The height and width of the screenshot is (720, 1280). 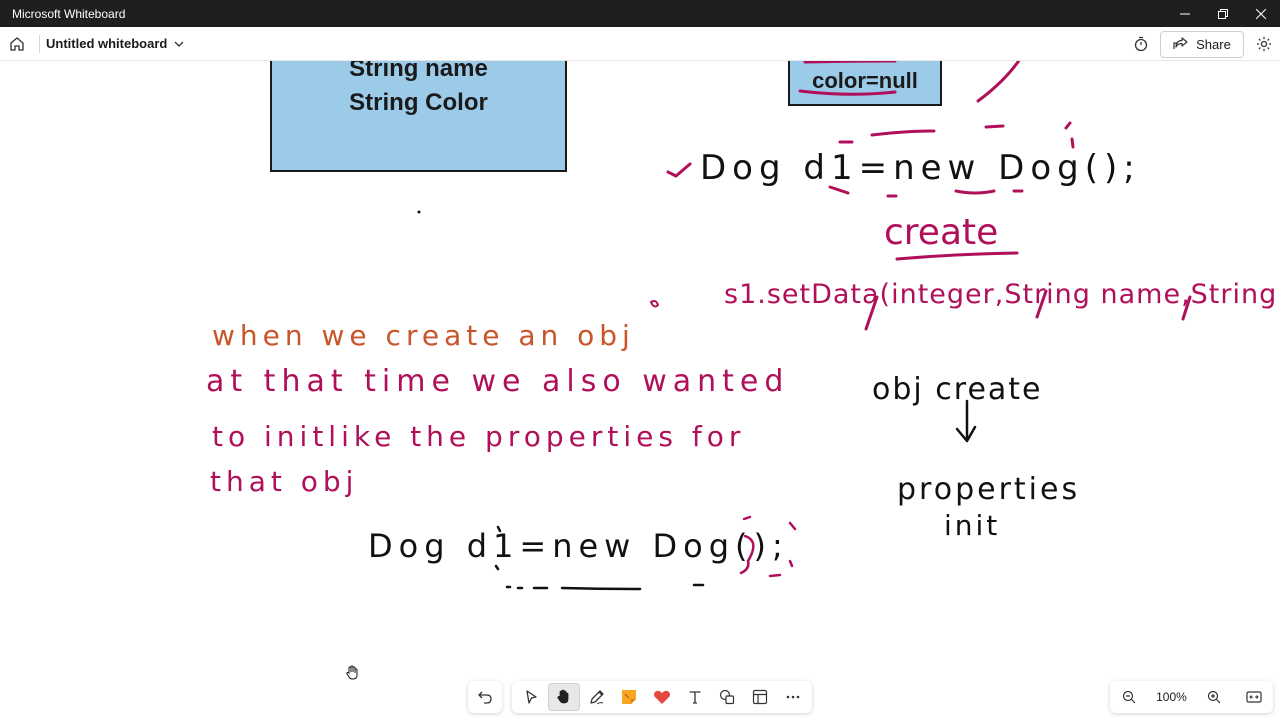 I want to click on undo-button, so click(x=485, y=697).